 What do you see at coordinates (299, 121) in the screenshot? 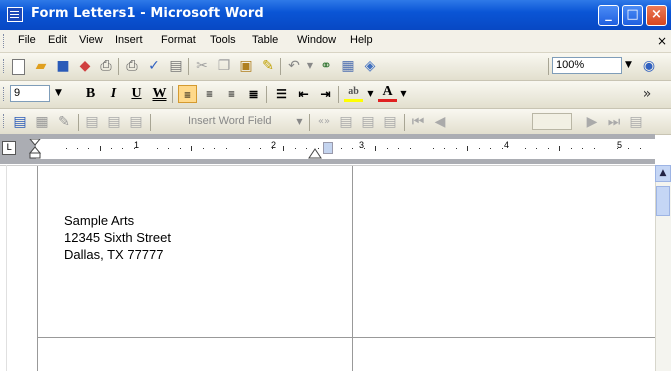
I see `insert-word-field-dropdown-icon: ▼` at bounding box center [299, 121].